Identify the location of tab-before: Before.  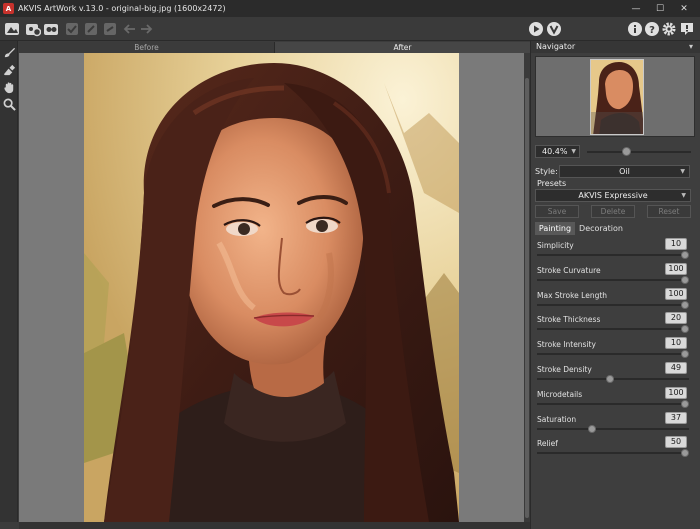
(147, 47).